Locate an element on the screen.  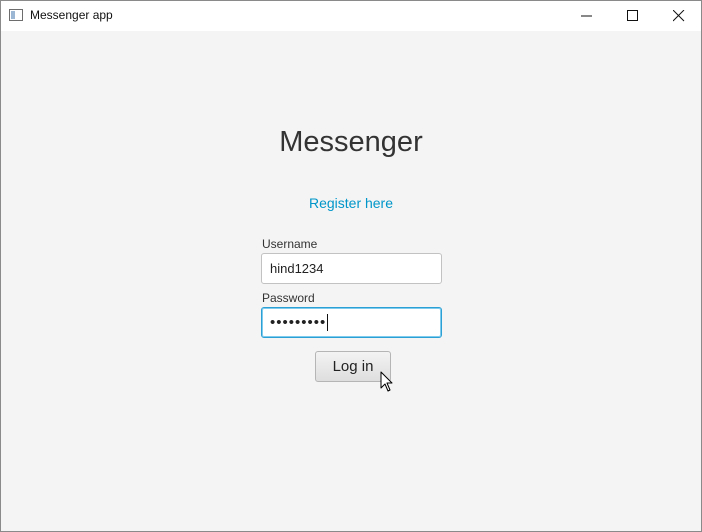
password-masked-value: ••••••••• is located at coordinates (298, 322).